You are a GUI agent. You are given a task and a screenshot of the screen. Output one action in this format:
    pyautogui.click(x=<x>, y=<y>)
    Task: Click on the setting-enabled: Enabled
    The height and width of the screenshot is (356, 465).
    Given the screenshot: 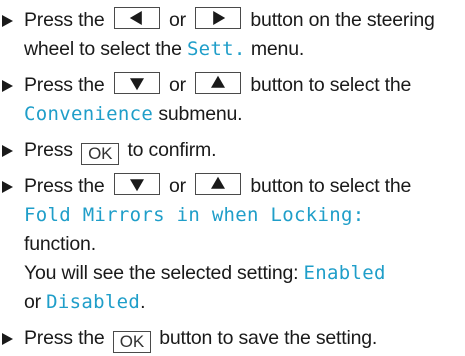 What is the action you would take?
    pyautogui.click(x=344, y=273)
    